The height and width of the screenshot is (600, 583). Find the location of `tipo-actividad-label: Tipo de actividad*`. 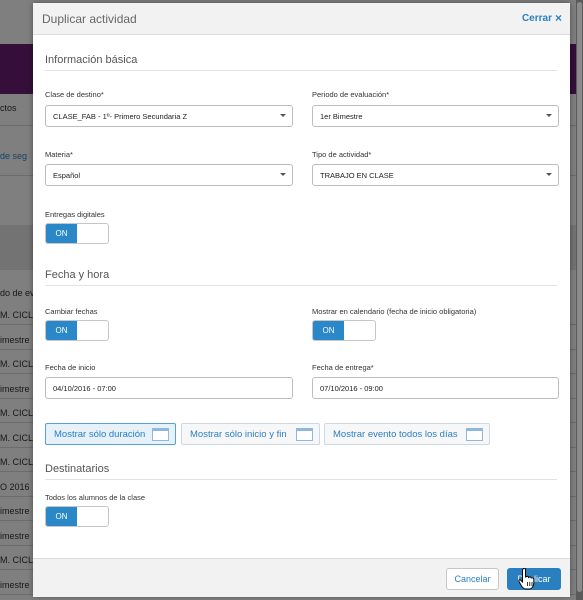

tipo-actividad-label: Tipo de actividad* is located at coordinates (342, 154).